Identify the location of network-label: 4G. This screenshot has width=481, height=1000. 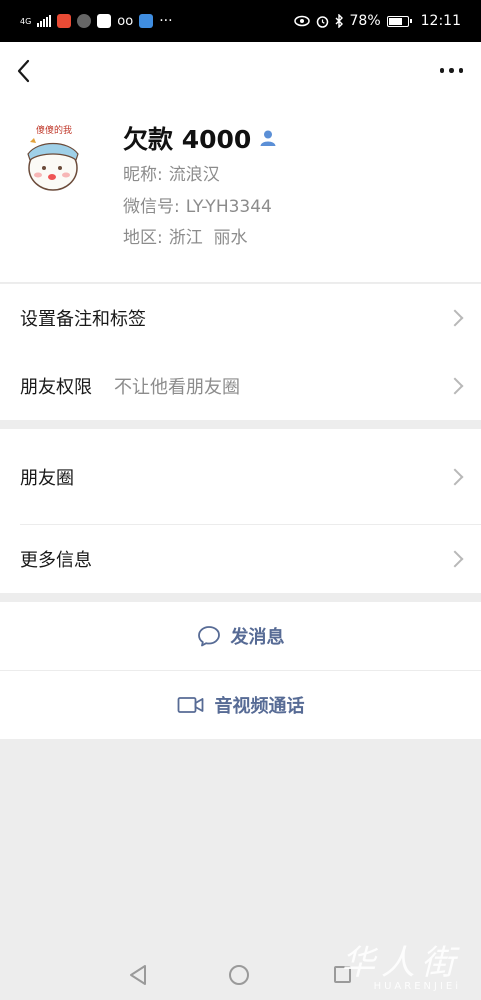
(26, 21).